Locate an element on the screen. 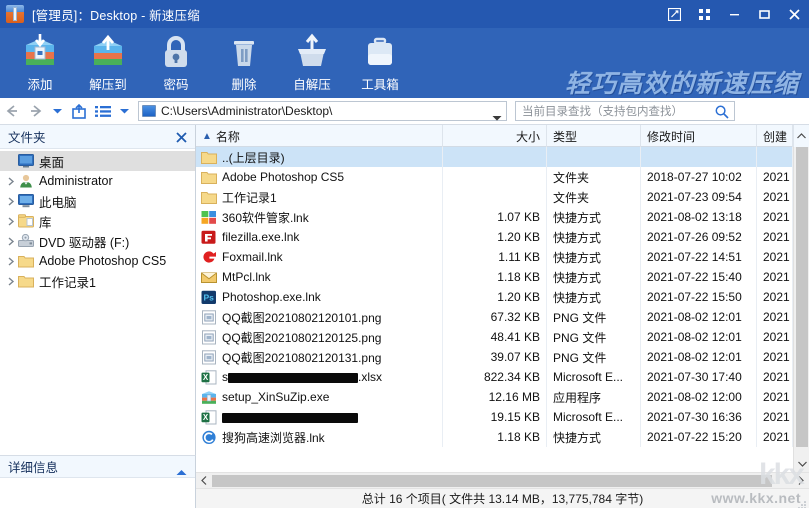  toolbar-button-extract-to: 解压到 is located at coordinates (108, 63).